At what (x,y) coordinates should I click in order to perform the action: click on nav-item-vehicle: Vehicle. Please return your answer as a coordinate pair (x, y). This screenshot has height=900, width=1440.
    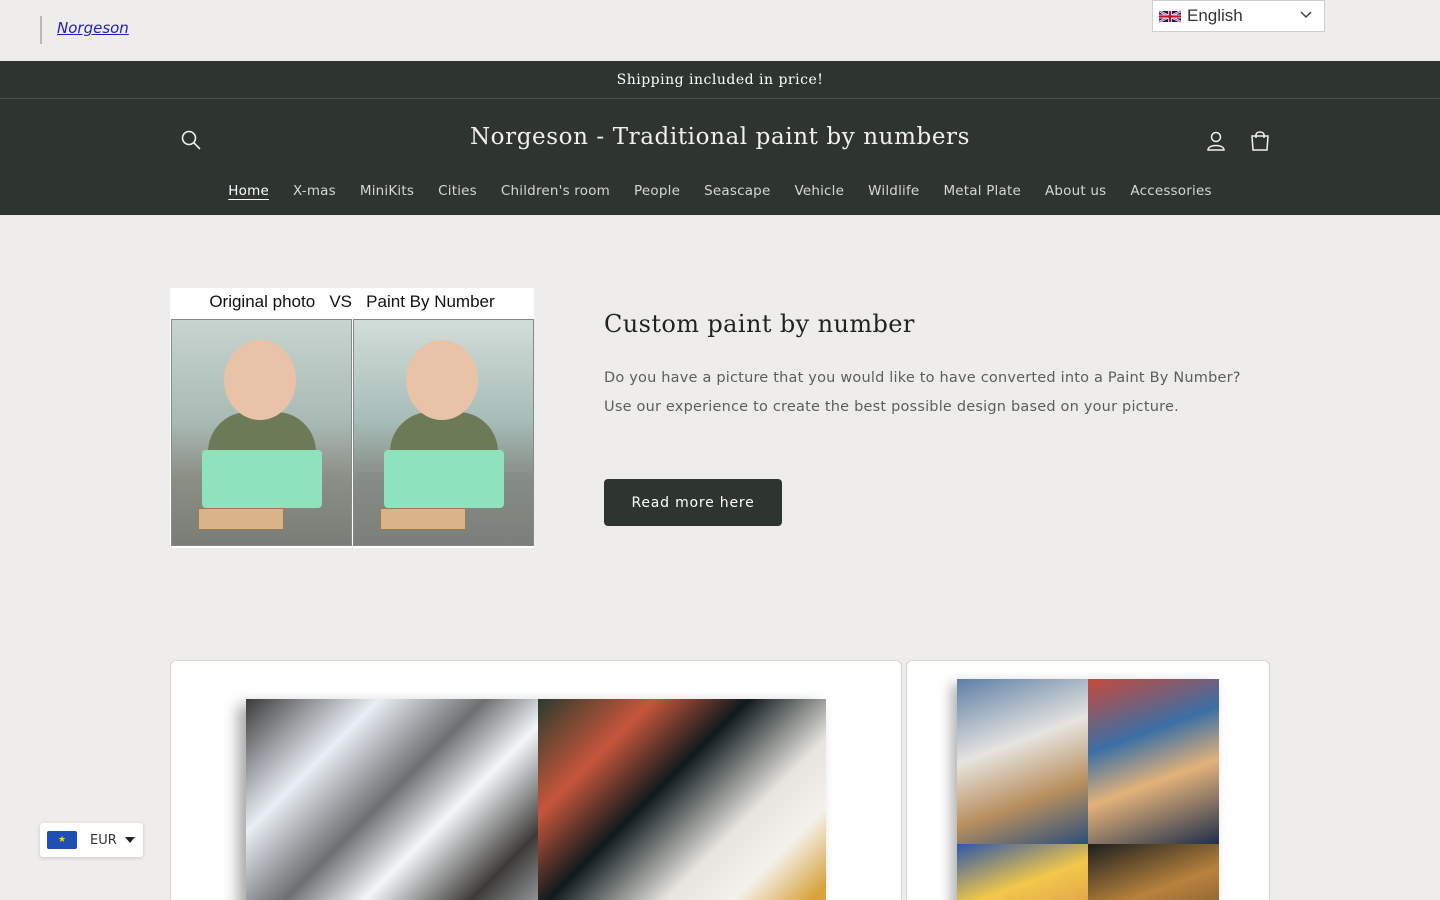
    Looking at the image, I should click on (819, 191).